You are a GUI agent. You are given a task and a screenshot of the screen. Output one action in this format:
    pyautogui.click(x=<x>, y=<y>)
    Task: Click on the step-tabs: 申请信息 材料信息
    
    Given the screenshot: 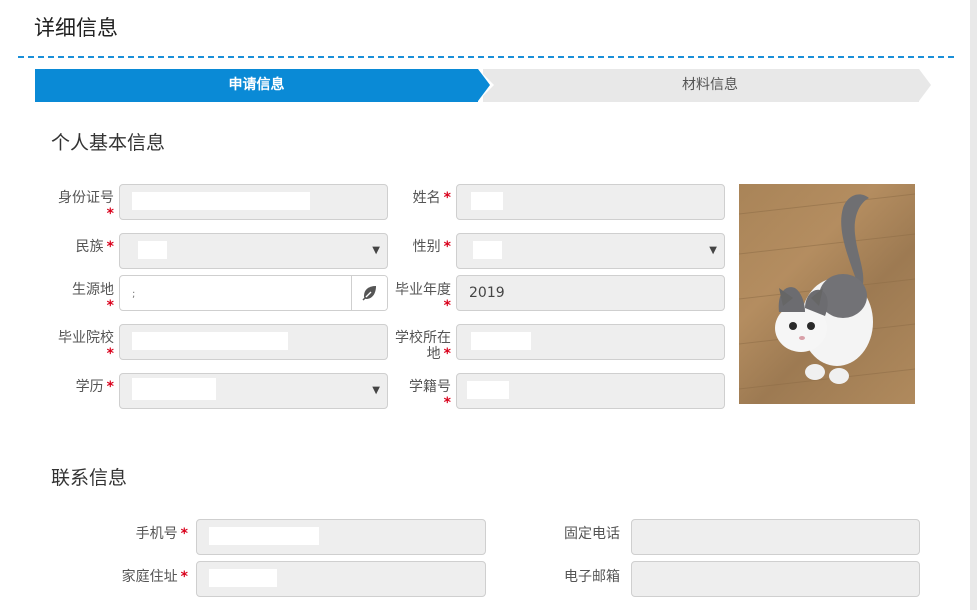 What is the action you would take?
    pyautogui.click(x=486, y=85)
    